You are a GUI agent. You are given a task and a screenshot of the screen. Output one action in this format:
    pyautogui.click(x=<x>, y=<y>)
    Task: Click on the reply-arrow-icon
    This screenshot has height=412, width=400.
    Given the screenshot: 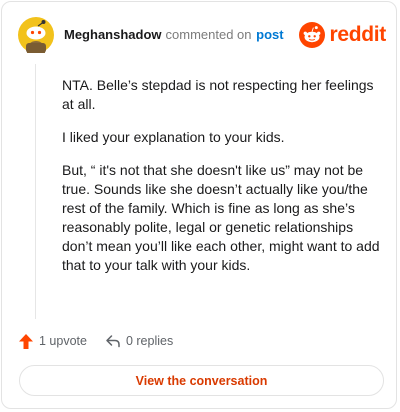 What is the action you would take?
    pyautogui.click(x=113, y=341)
    